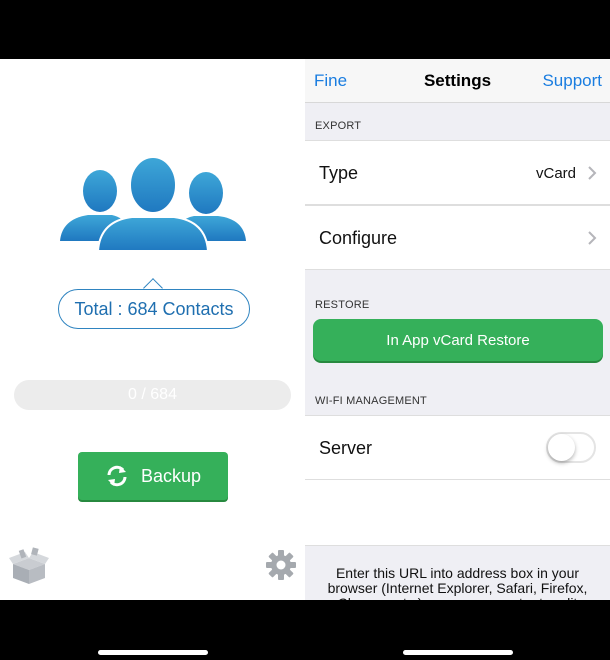  Describe the element at coordinates (153, 652) in the screenshot. I see `home-indicator-left` at that location.